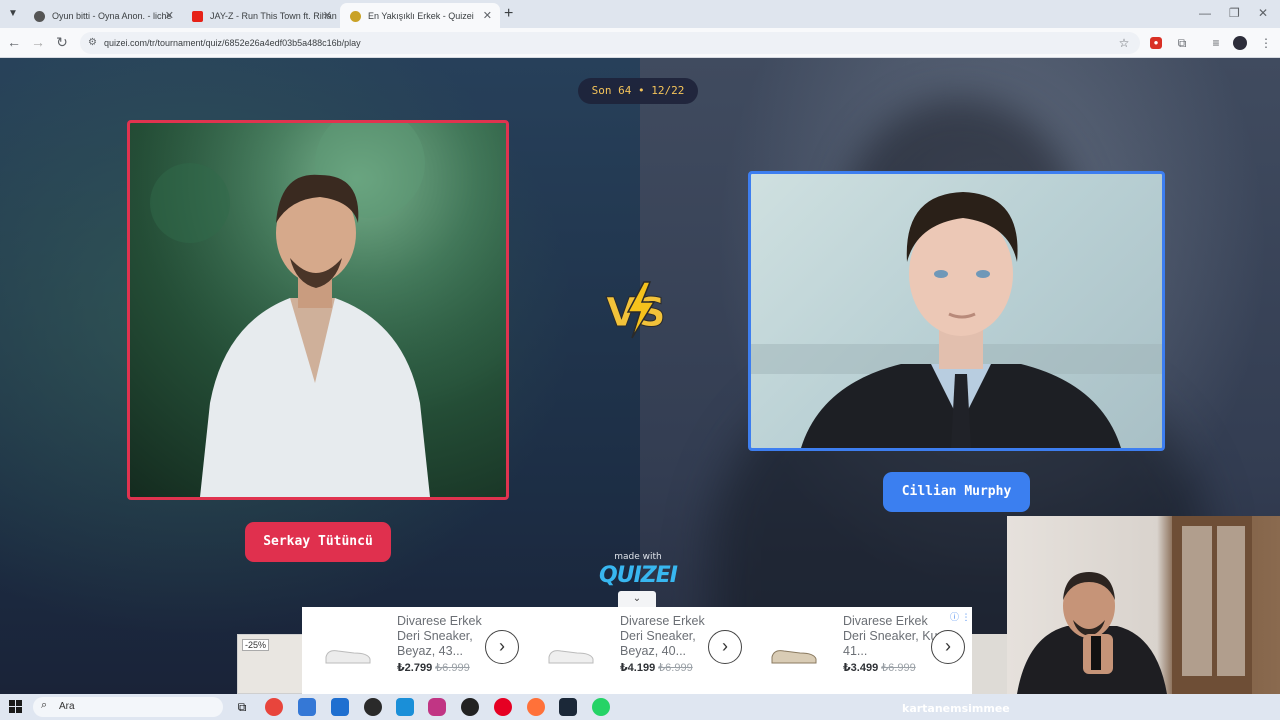 The image size is (1280, 720). What do you see at coordinates (1266, 43) in the screenshot?
I see `menu-kebab-icon: ⋮` at bounding box center [1266, 43].